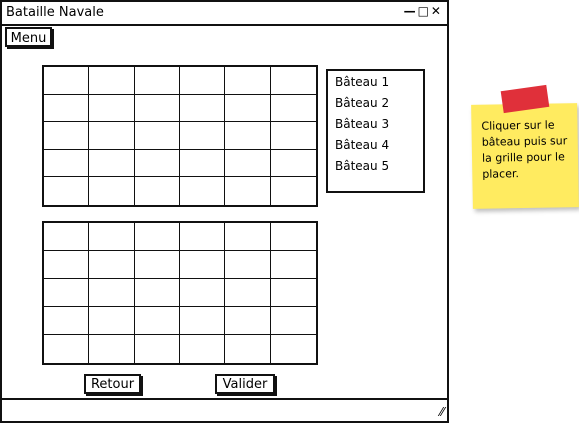 This screenshot has height=425, width=579. What do you see at coordinates (362, 145) in the screenshot?
I see `boat-item-4: Bâteau 4` at bounding box center [362, 145].